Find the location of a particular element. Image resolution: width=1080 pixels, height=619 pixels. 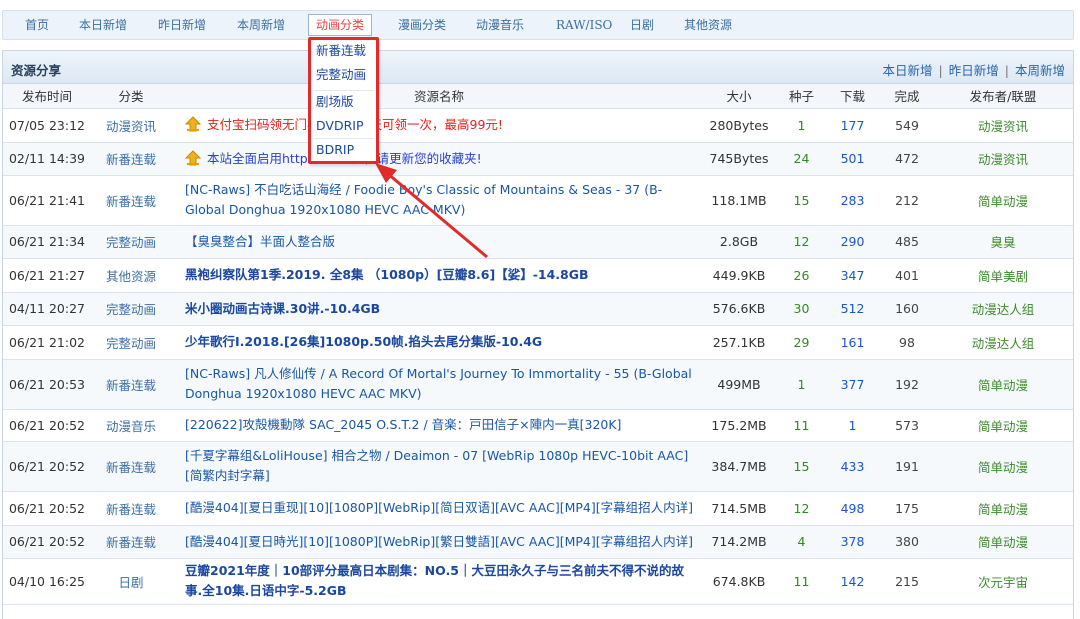

dropdown-item-bdrip: BDRIP is located at coordinates (335, 150).